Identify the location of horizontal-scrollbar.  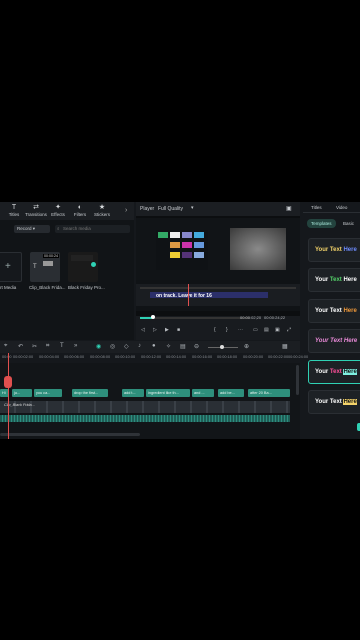
(70, 434).